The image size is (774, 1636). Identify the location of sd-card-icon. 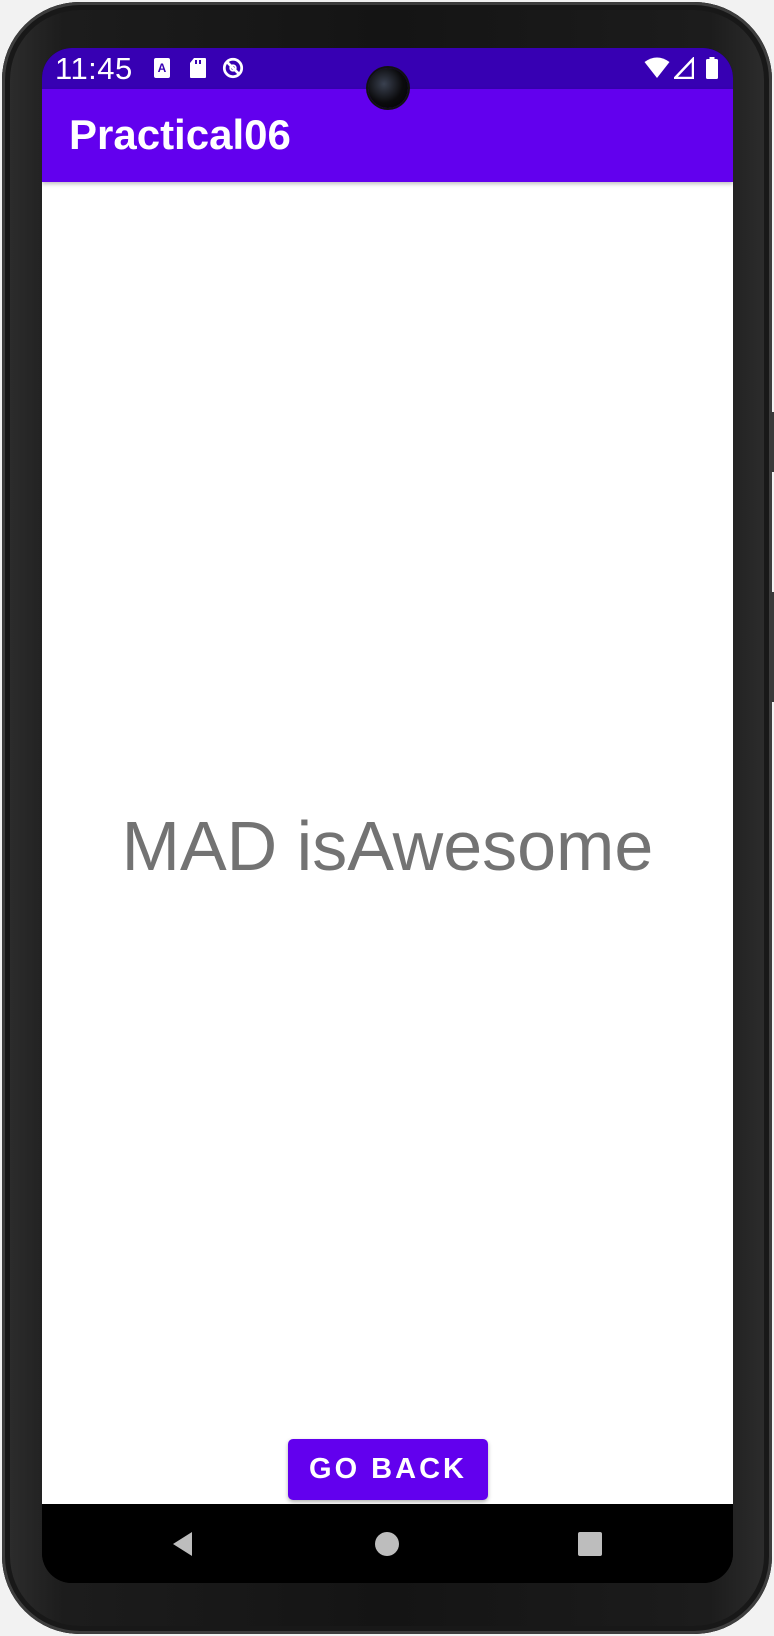
(198, 68).